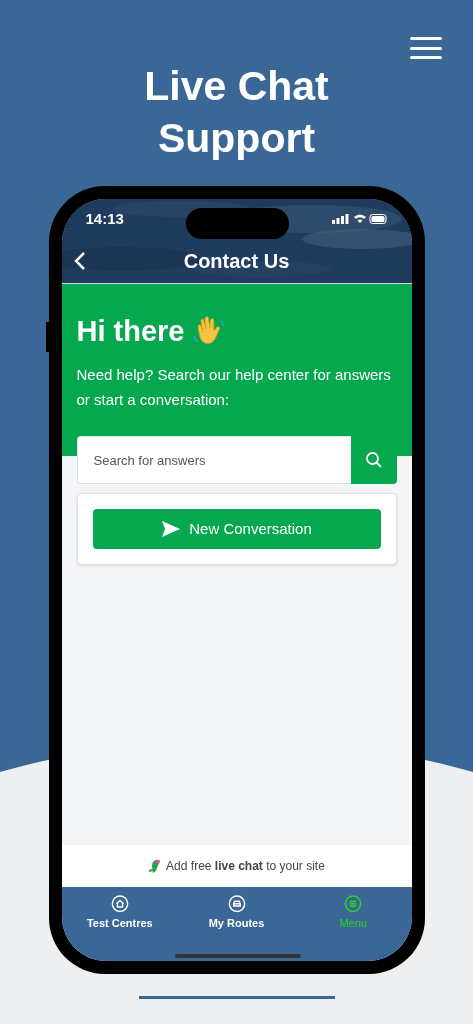 The image size is (473, 1024). I want to click on screen-title: Contact Us, so click(236, 261).